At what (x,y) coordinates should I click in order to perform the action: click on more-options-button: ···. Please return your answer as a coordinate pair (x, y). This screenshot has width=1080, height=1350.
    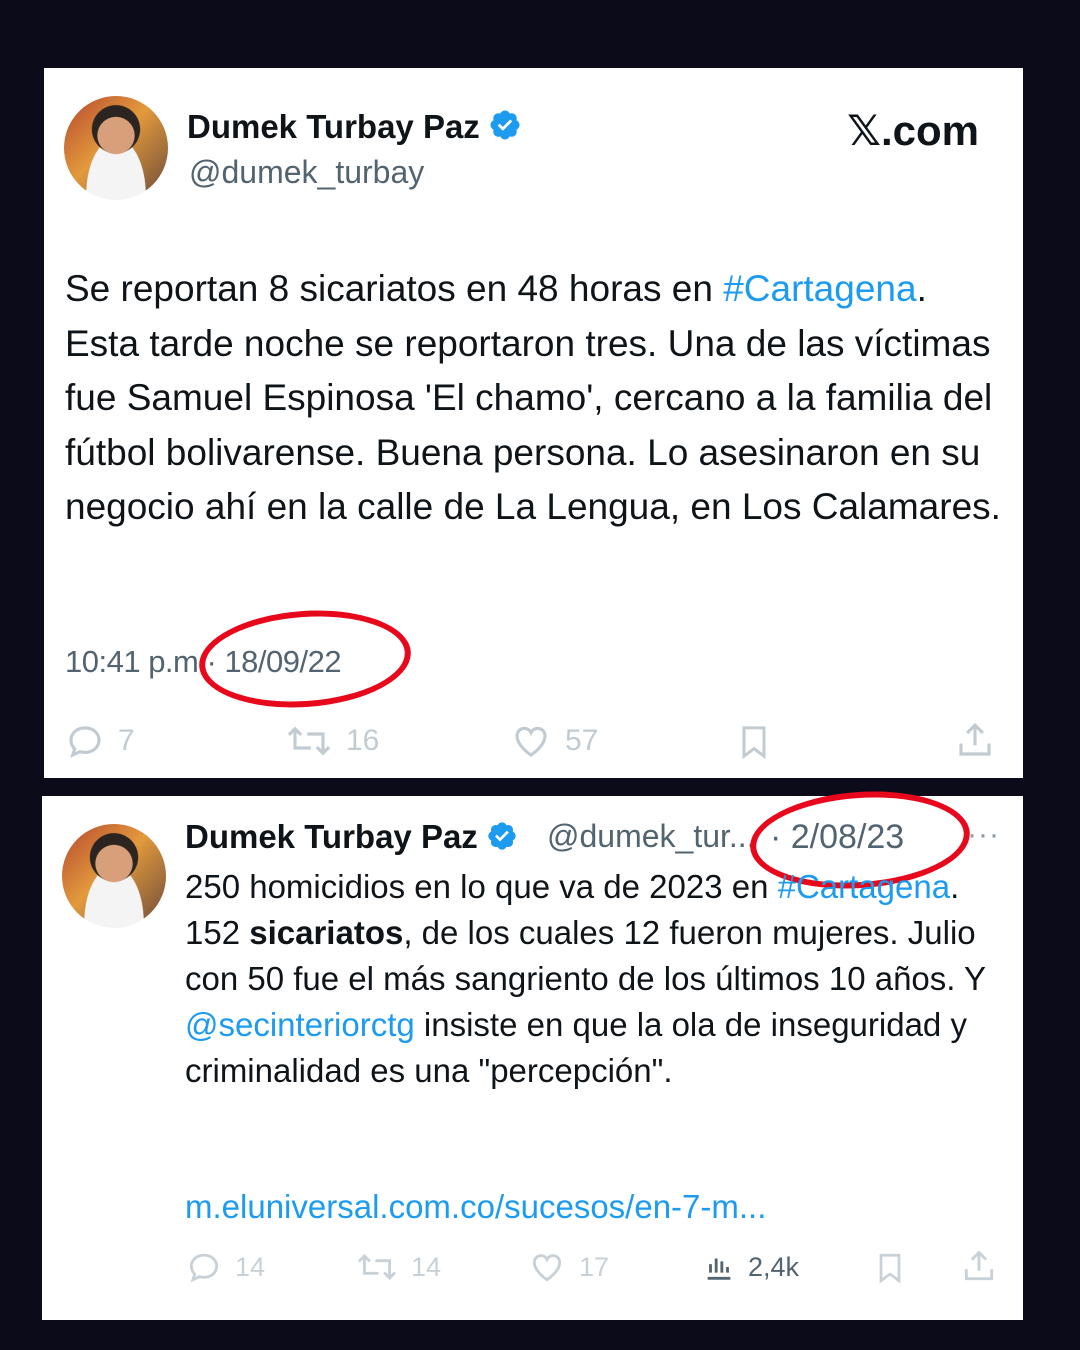
    Looking at the image, I should click on (983, 835).